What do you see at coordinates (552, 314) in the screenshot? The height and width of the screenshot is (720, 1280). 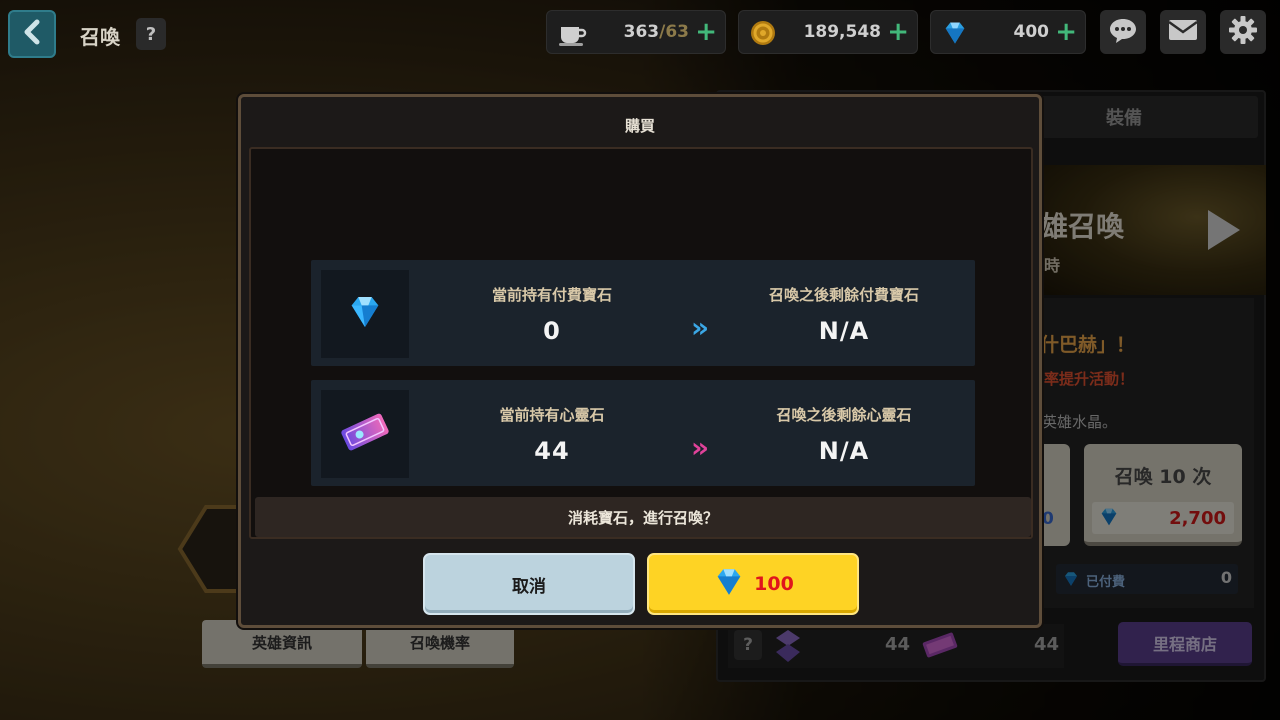 I see `current-paid-gem-column: 當前持有付費寶石 0` at bounding box center [552, 314].